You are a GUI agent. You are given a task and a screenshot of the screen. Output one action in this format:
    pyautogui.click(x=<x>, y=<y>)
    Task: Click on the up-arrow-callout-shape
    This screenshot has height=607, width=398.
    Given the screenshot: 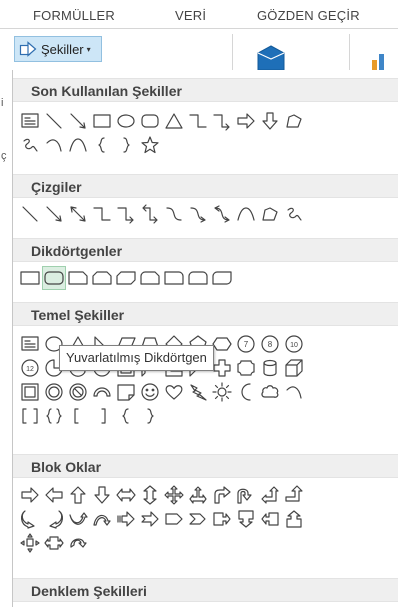 What is the action you would take?
    pyautogui.click(x=294, y=519)
    